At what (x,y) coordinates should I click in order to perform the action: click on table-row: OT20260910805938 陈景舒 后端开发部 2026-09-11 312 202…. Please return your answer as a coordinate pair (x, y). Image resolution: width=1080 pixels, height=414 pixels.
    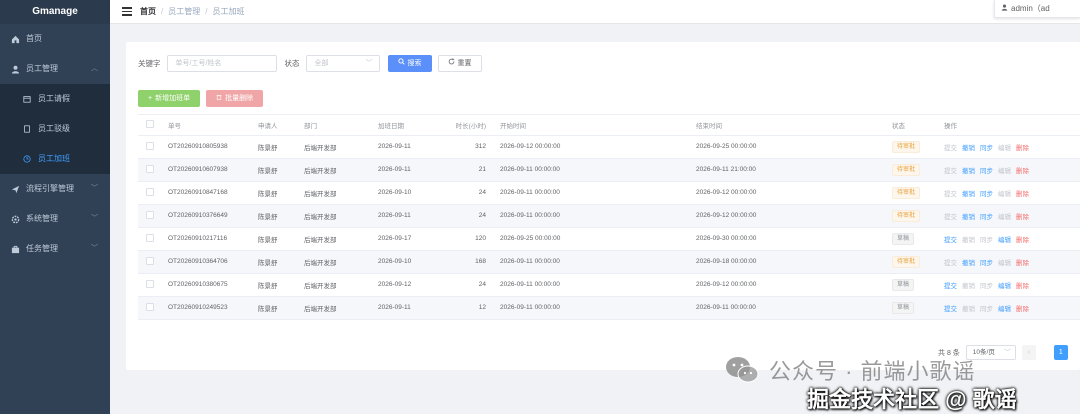
    Looking at the image, I should click on (609, 147).